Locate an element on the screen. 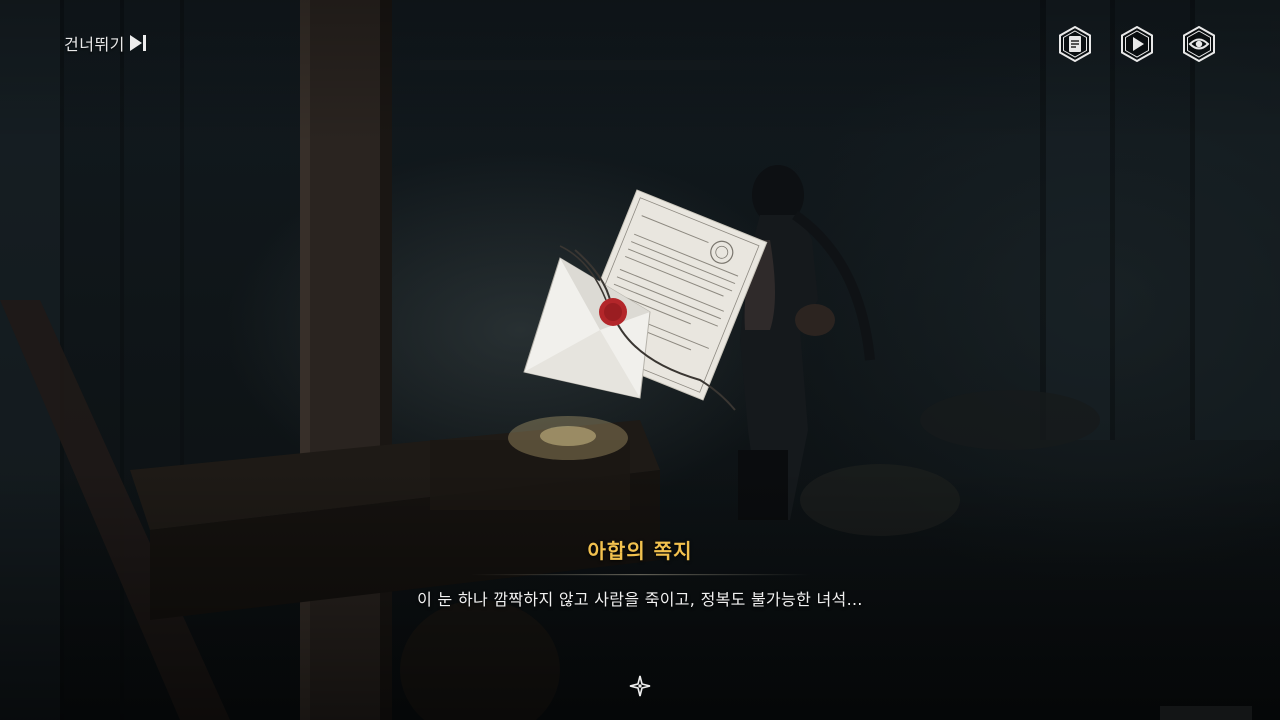 This screenshot has height=720, width=1280. play-icon is located at coordinates (1137, 44).